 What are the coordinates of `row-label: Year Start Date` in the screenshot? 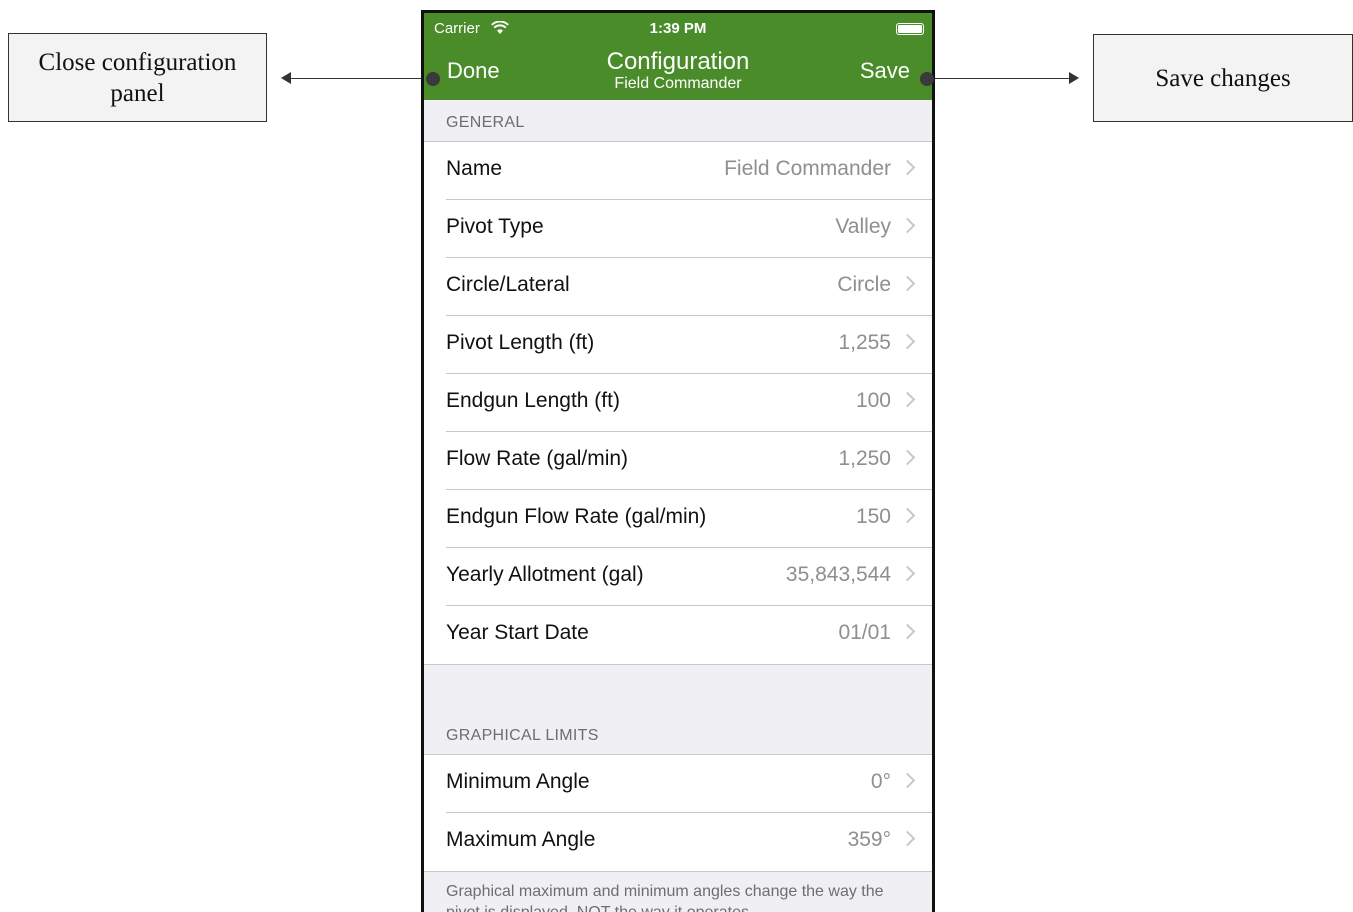 It's located at (517, 632).